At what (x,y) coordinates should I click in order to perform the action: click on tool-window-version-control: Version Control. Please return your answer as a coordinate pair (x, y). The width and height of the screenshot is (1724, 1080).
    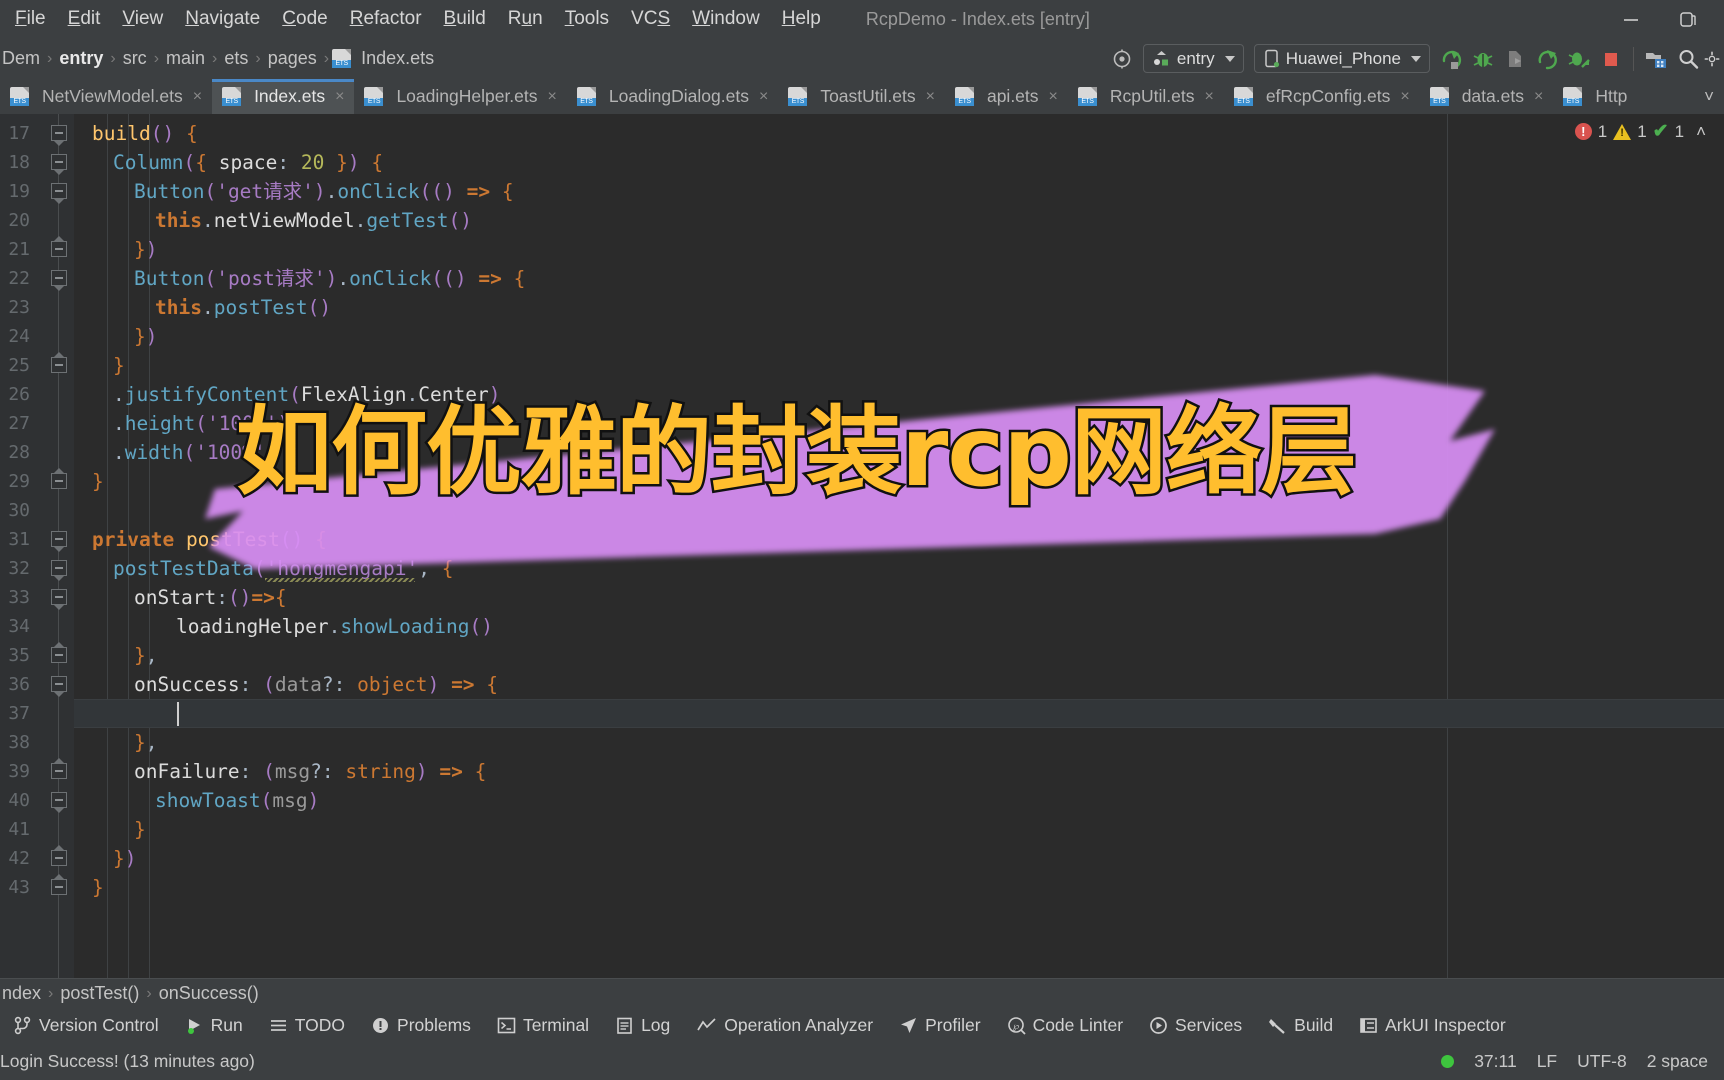
    Looking at the image, I should click on (86, 1025).